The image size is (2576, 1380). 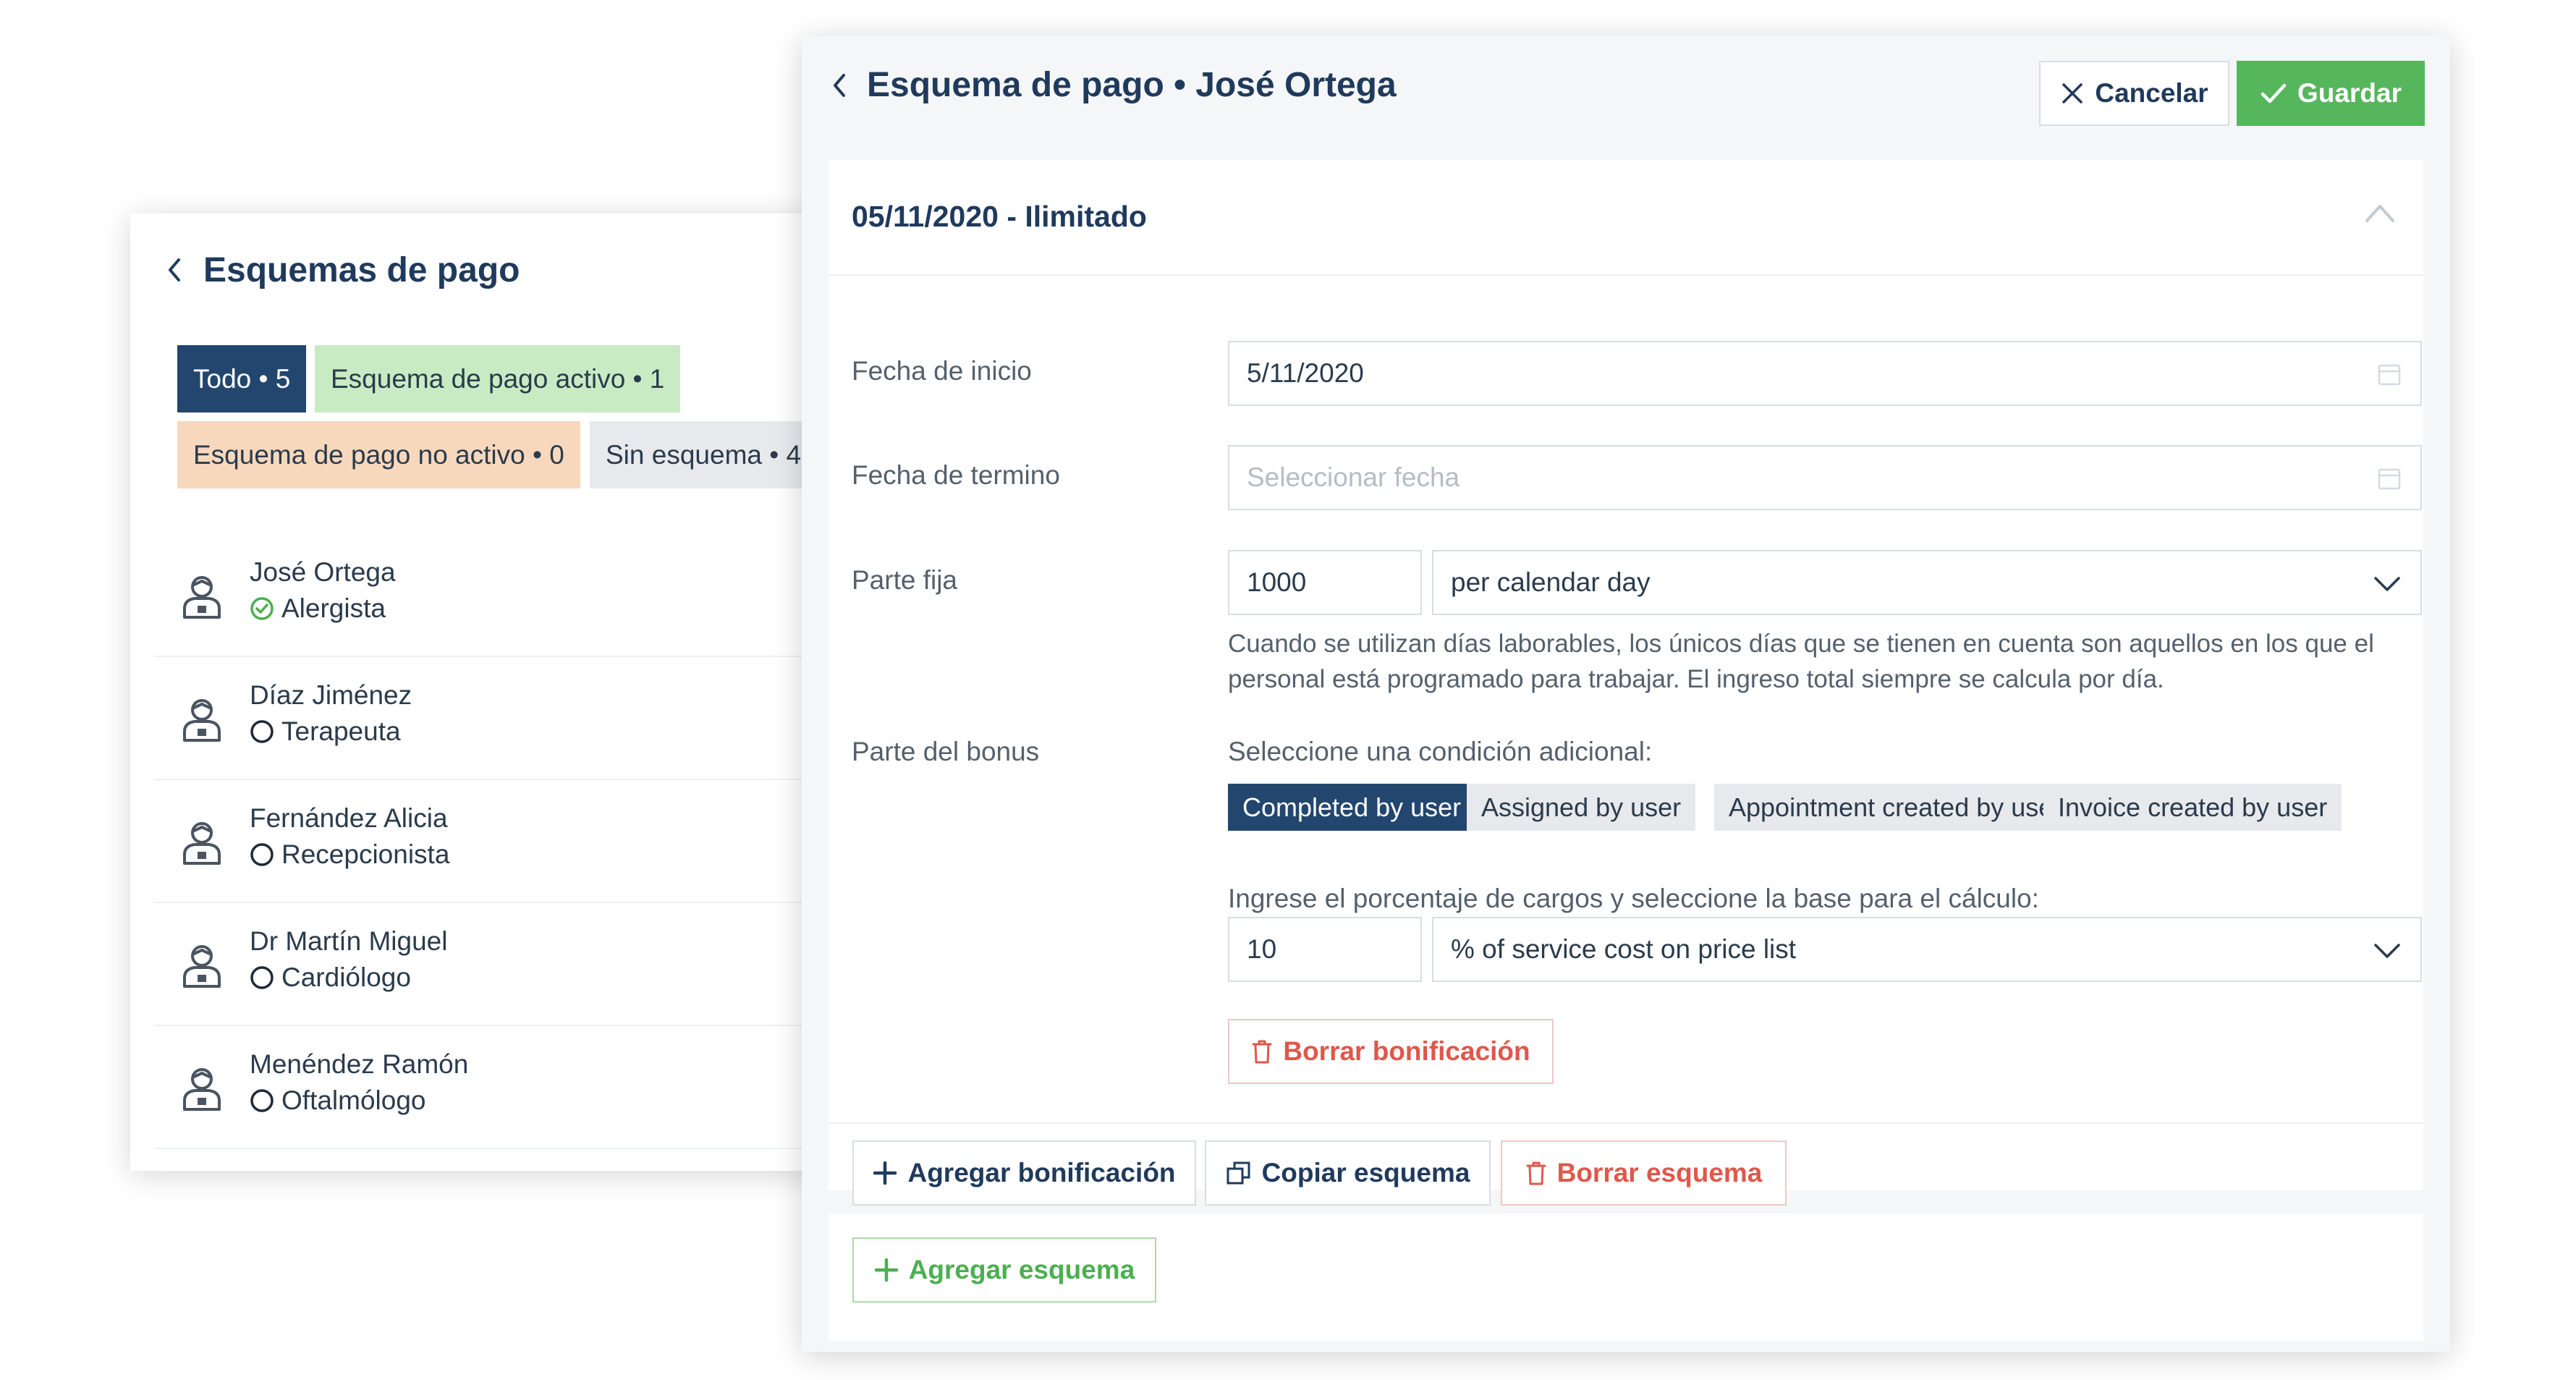 What do you see at coordinates (1825, 478) in the screenshot?
I see `end-date-input: Seleccionar fecha` at bounding box center [1825, 478].